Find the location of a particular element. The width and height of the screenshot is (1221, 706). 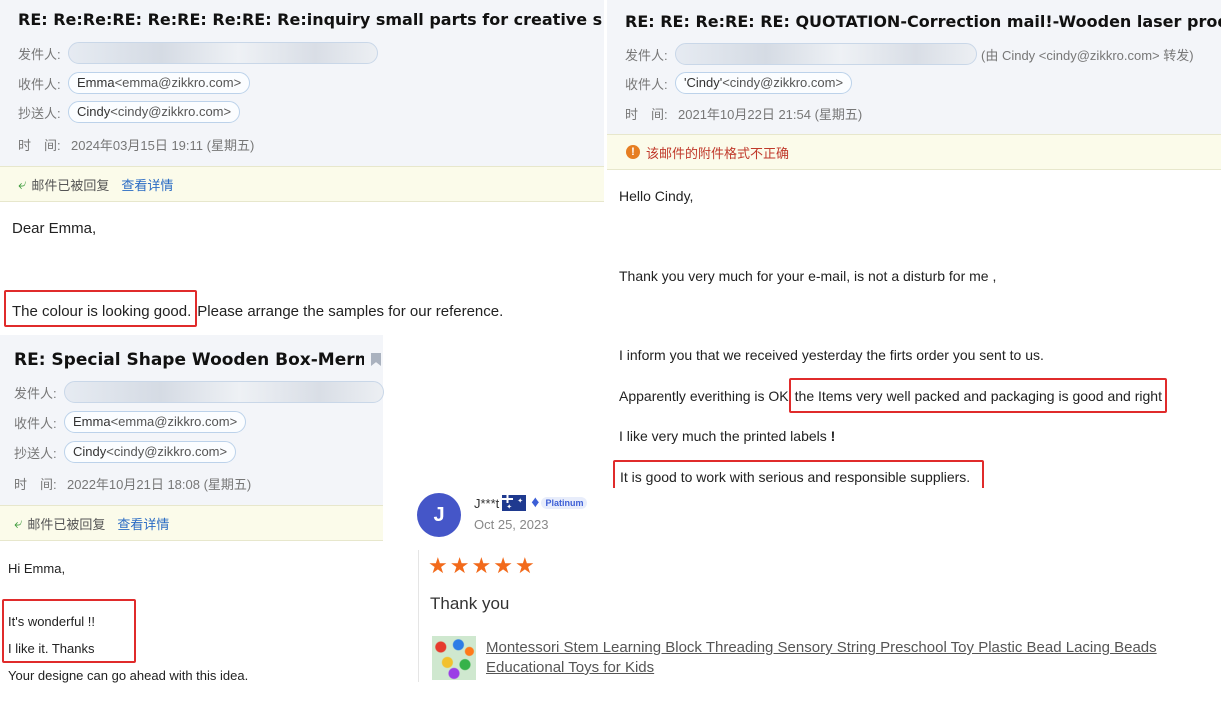

email3-from-row: 发件人: is located at coordinates (199, 392).